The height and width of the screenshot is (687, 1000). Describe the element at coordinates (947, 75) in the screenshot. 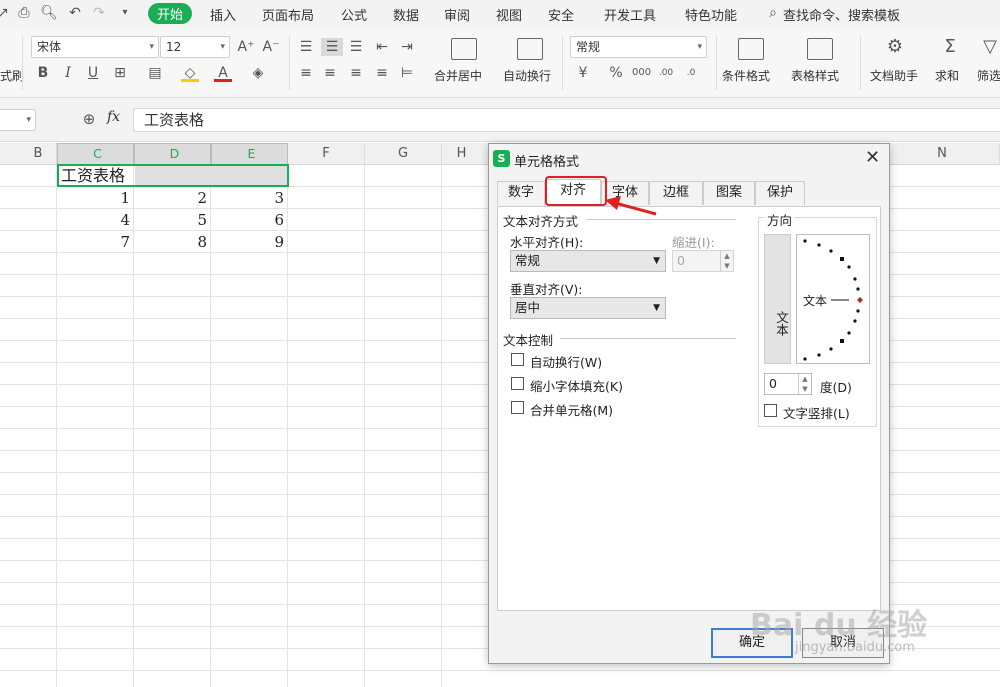

I see `sum-button: 求和` at that location.